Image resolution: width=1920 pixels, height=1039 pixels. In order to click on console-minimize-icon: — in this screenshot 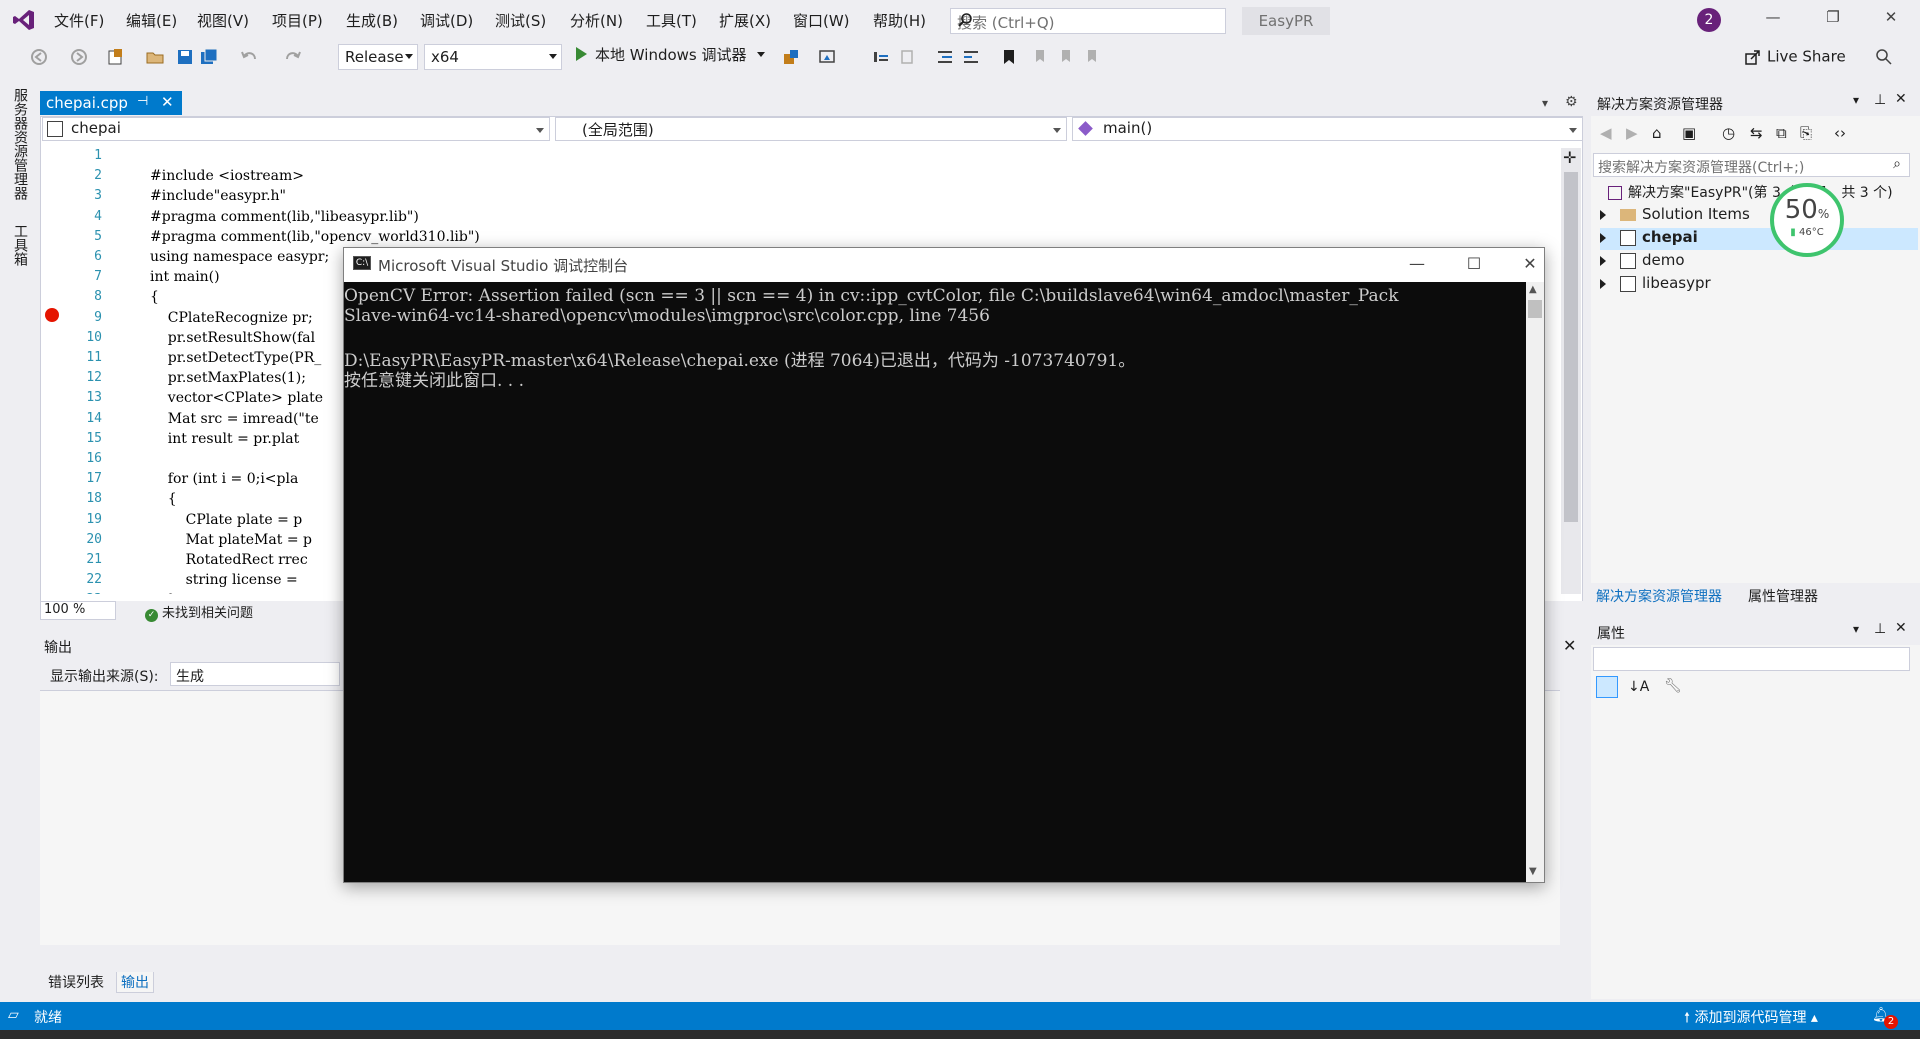, I will do `click(1417, 265)`.